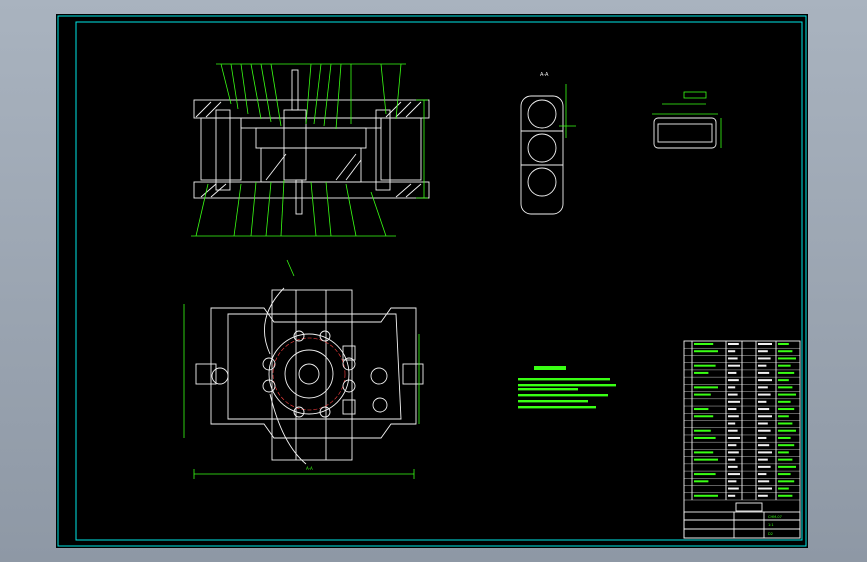 The height and width of the screenshot is (562, 867). What do you see at coordinates (303, 369) in the screenshot?
I see `die-plan-view: A-A` at bounding box center [303, 369].